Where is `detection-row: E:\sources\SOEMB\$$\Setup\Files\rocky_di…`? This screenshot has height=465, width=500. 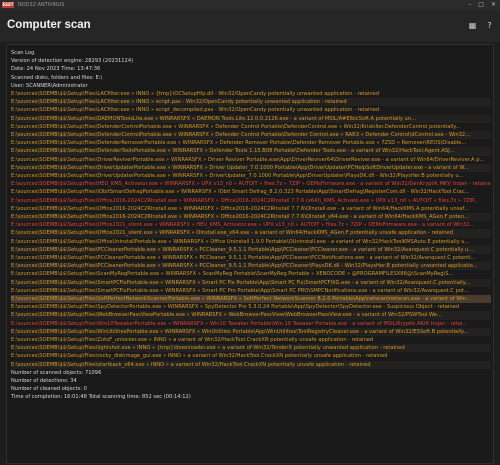 detection-row: E:\sources\SOEMB\$$\Setup\Files\rocky_di… is located at coordinates (251, 356).